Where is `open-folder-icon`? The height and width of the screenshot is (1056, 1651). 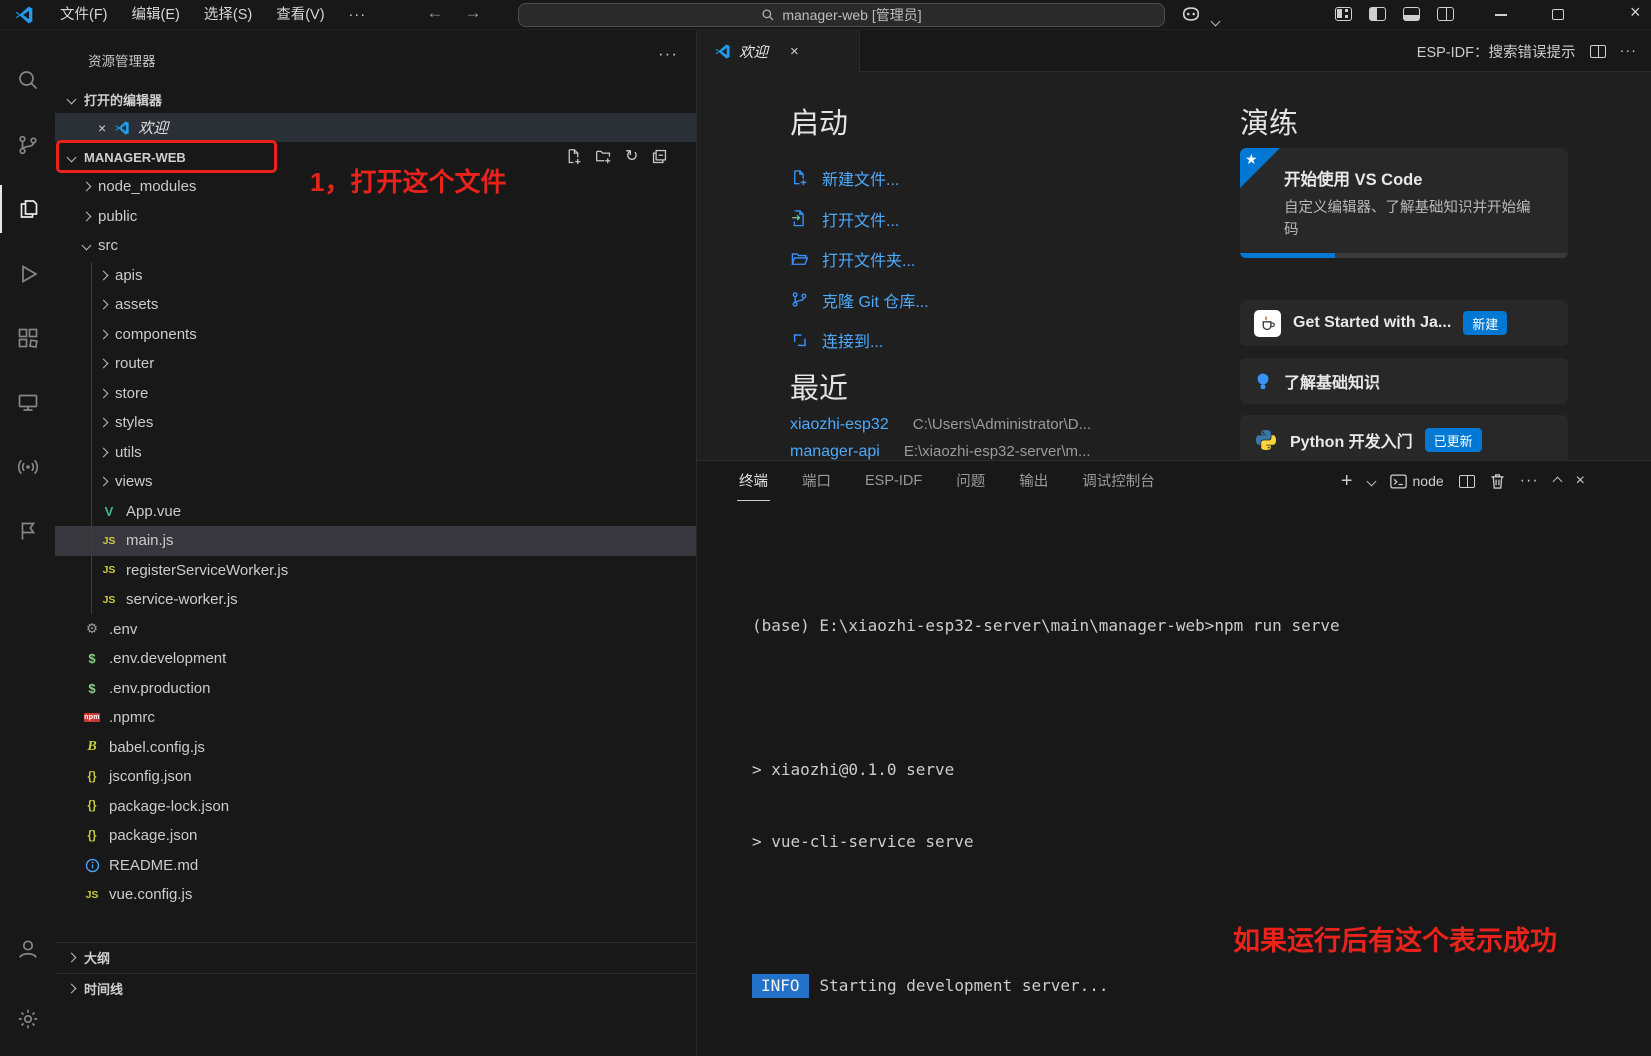 open-folder-icon is located at coordinates (799, 259).